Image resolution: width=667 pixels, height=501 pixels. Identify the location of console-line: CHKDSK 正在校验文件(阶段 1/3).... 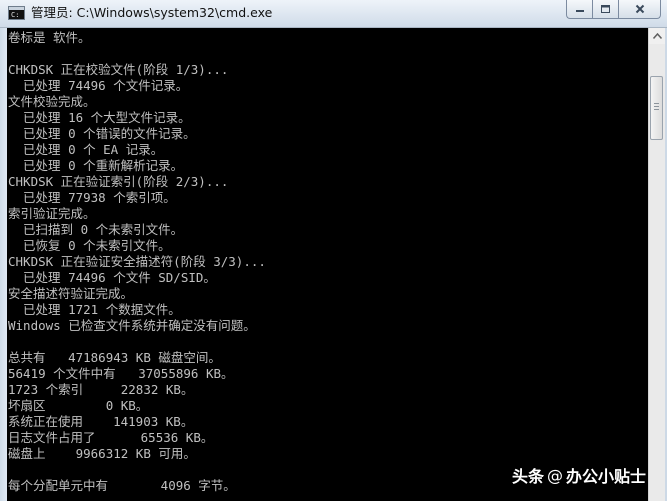
(118, 69).